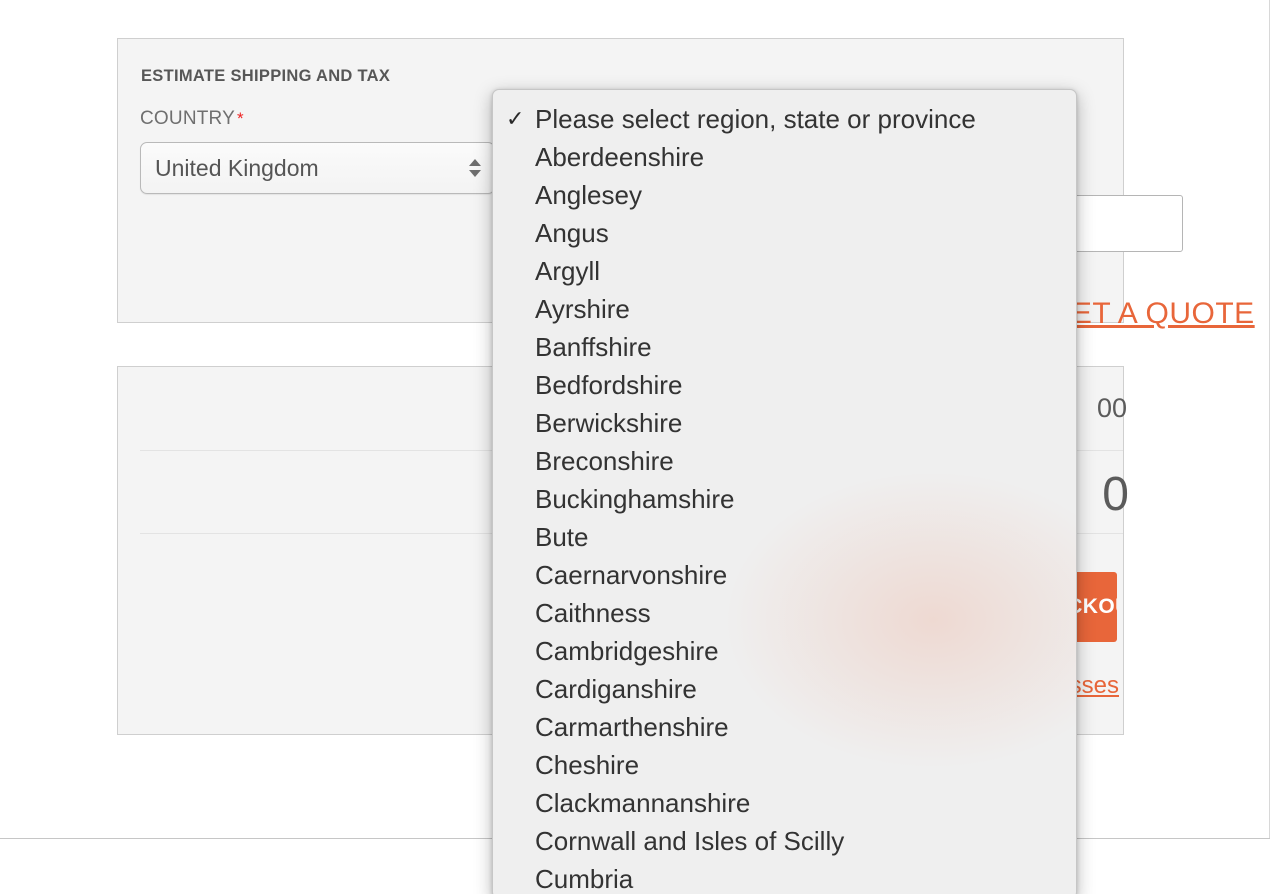  What do you see at coordinates (784, 613) in the screenshot?
I see `region-option: Caithness` at bounding box center [784, 613].